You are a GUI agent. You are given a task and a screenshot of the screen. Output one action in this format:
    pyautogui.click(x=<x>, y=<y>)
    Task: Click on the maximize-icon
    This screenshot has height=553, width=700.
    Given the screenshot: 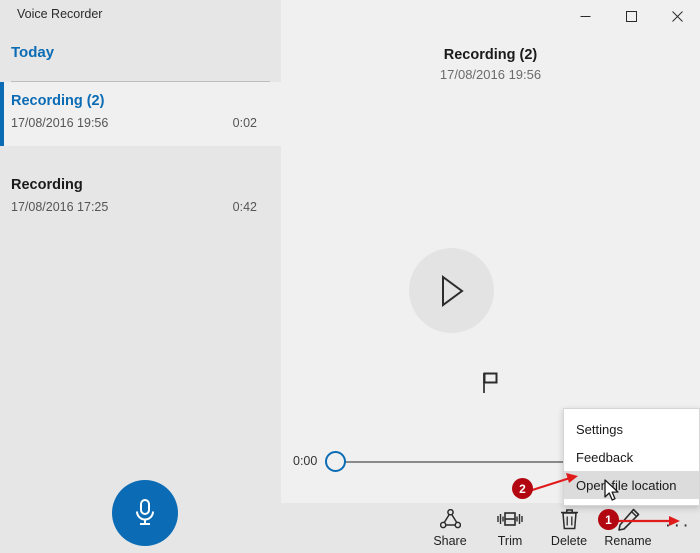 What is the action you would take?
    pyautogui.click(x=631, y=16)
    